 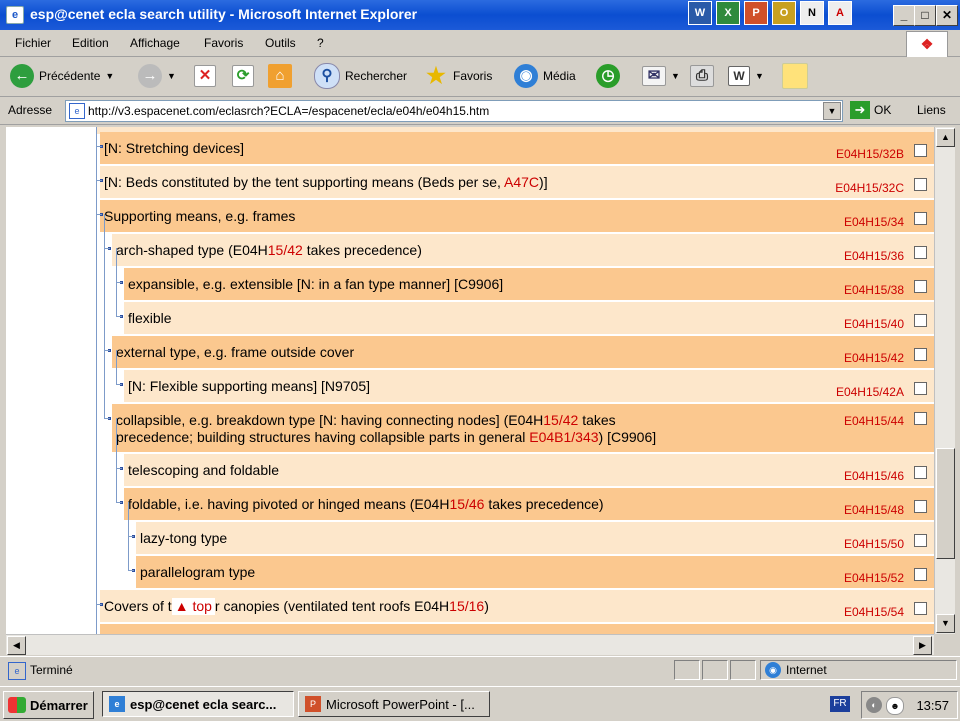 What do you see at coordinates (62, 76) in the screenshot?
I see `back-button: ← Précédente ▼` at bounding box center [62, 76].